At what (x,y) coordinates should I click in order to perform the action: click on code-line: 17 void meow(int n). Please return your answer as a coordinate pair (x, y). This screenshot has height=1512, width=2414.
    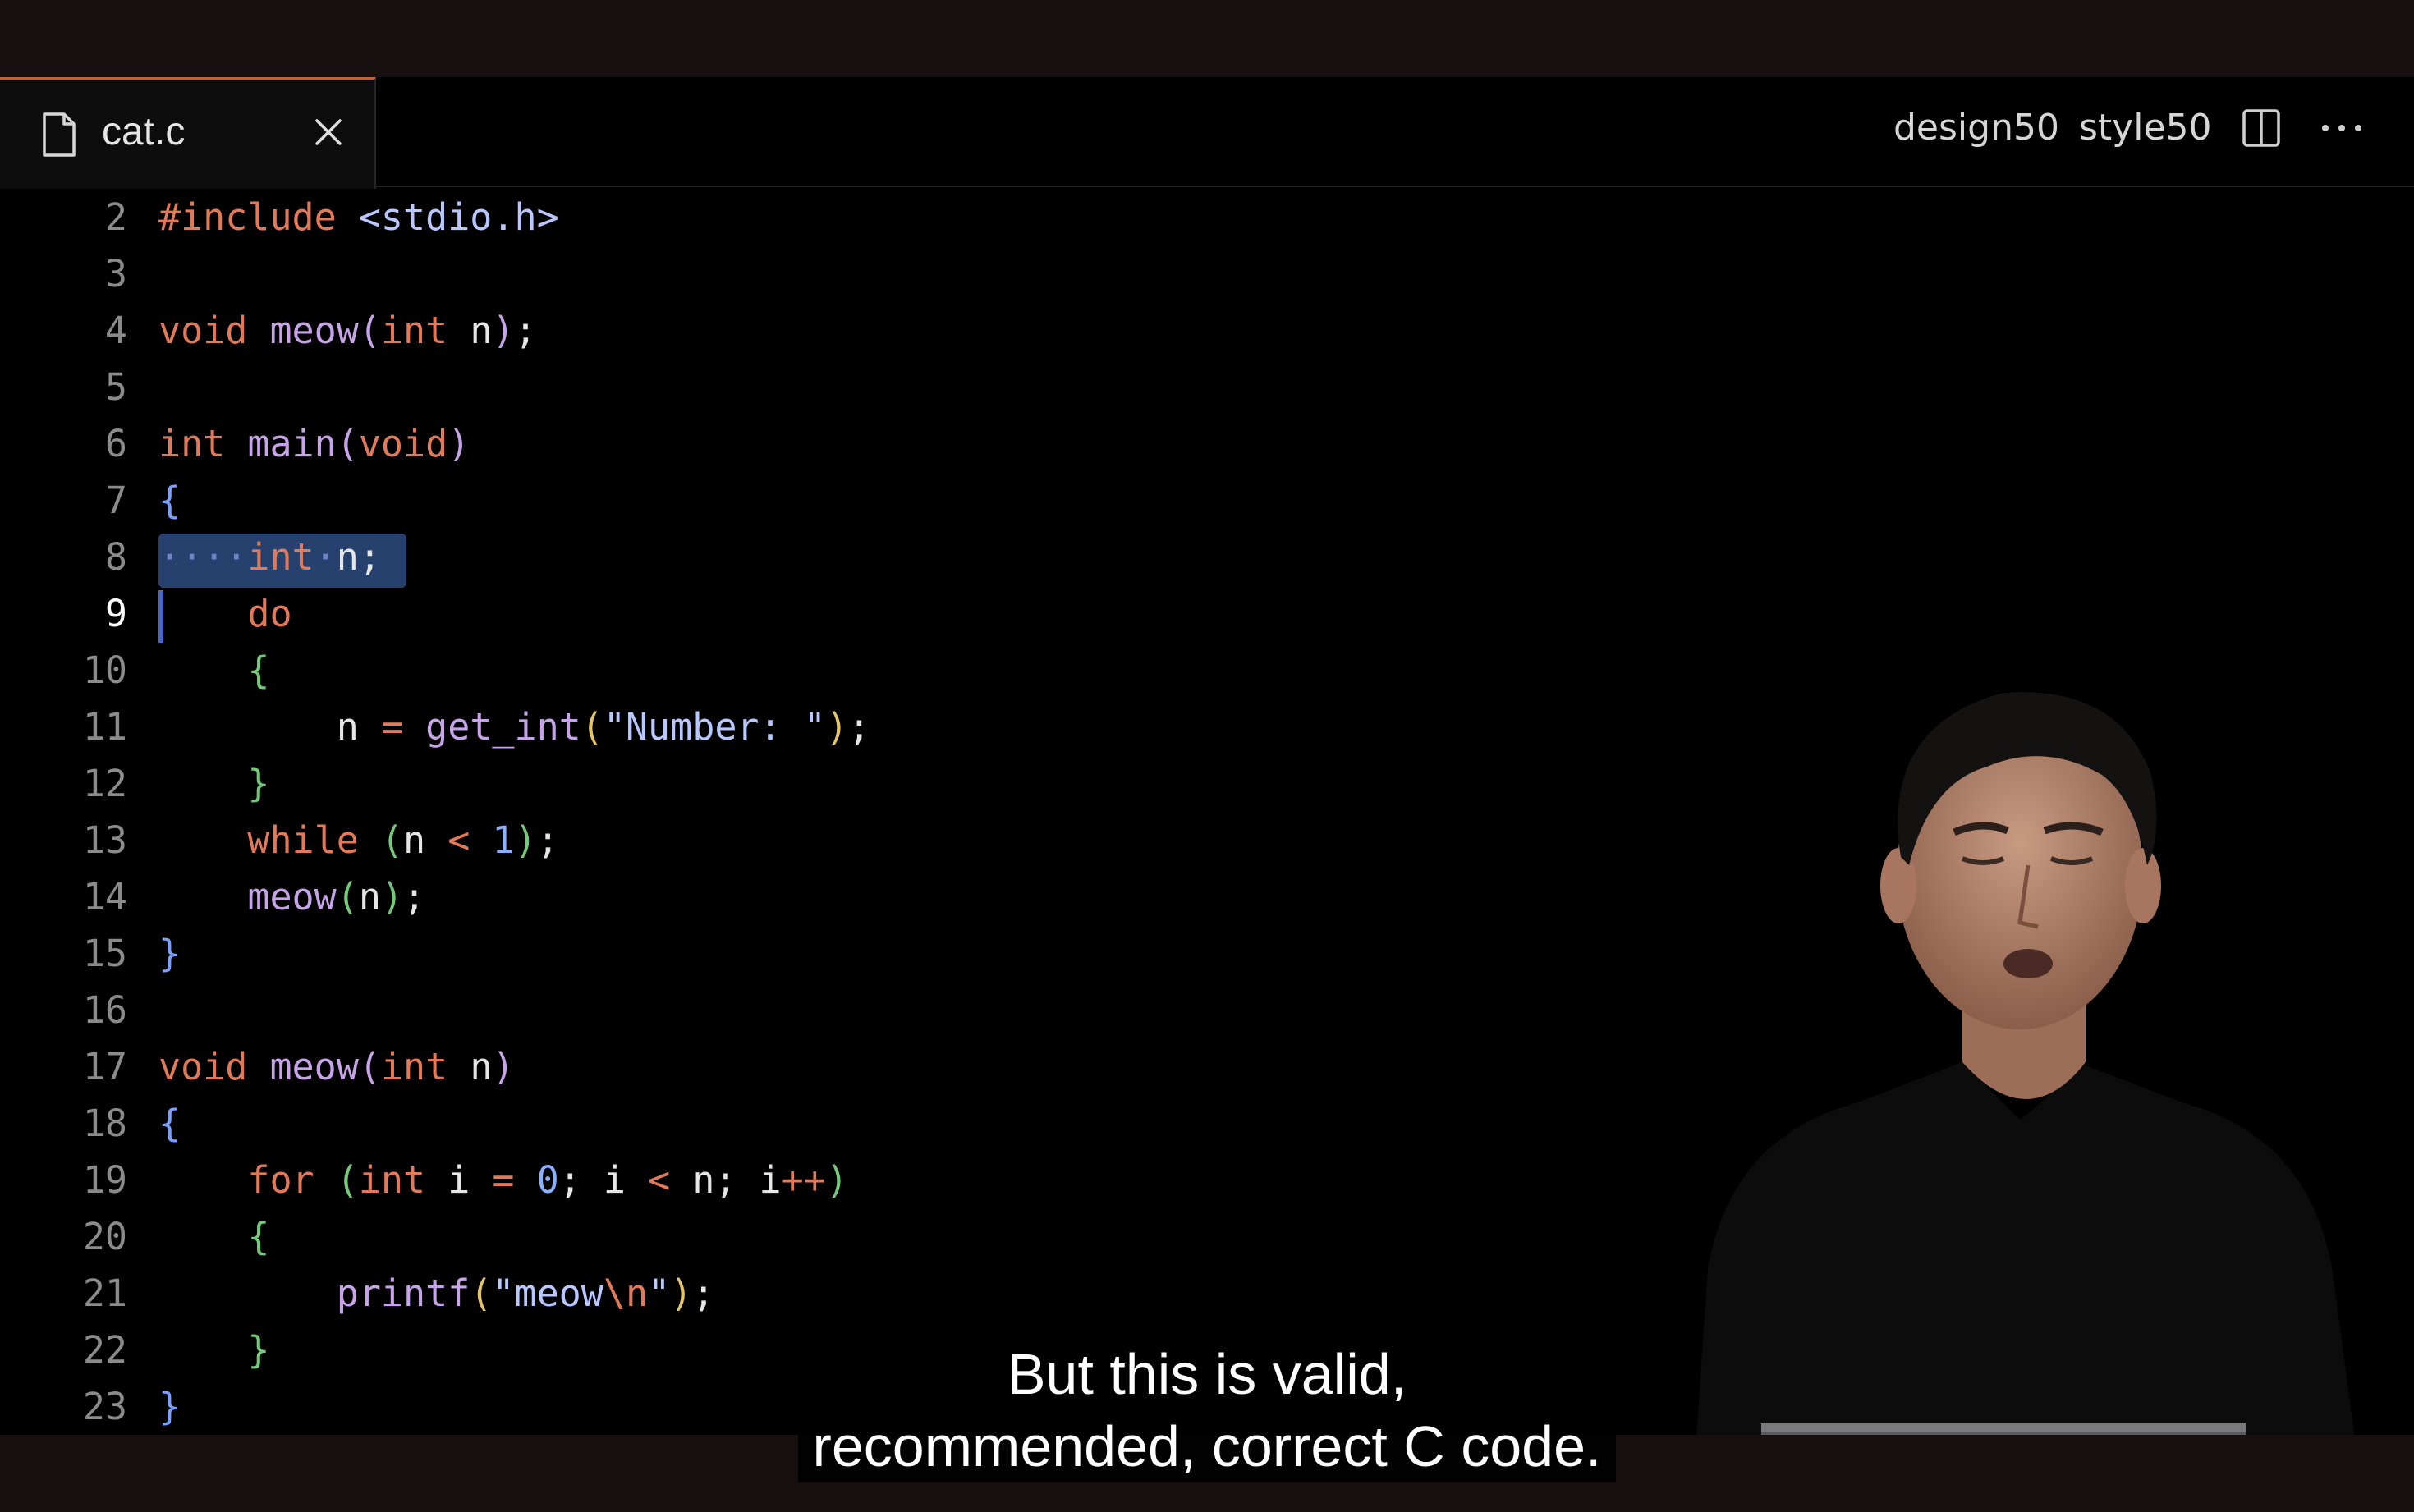
    Looking at the image, I should click on (821, 1066).